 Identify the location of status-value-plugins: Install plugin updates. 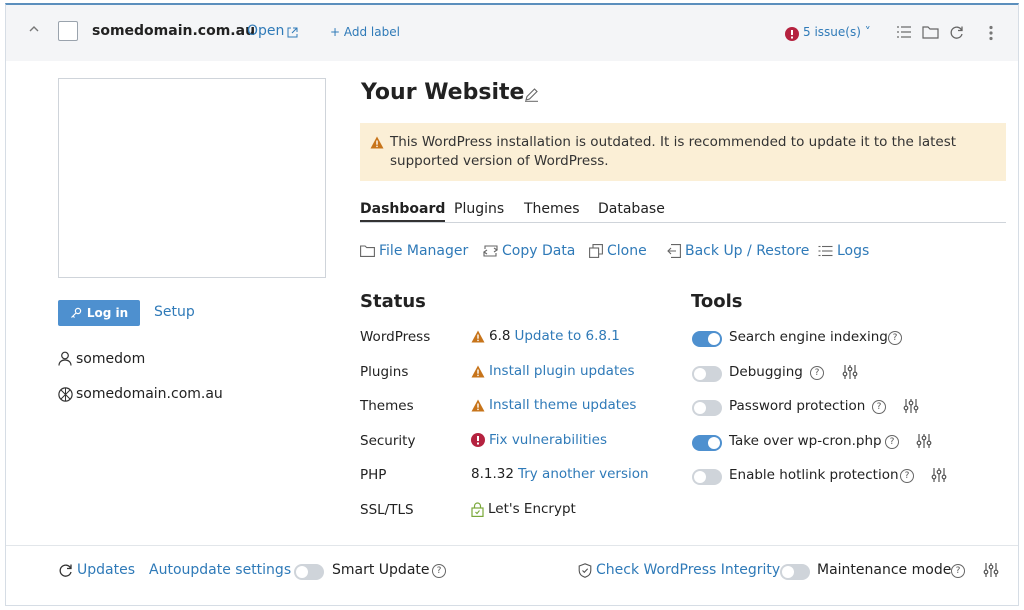
(553, 371).